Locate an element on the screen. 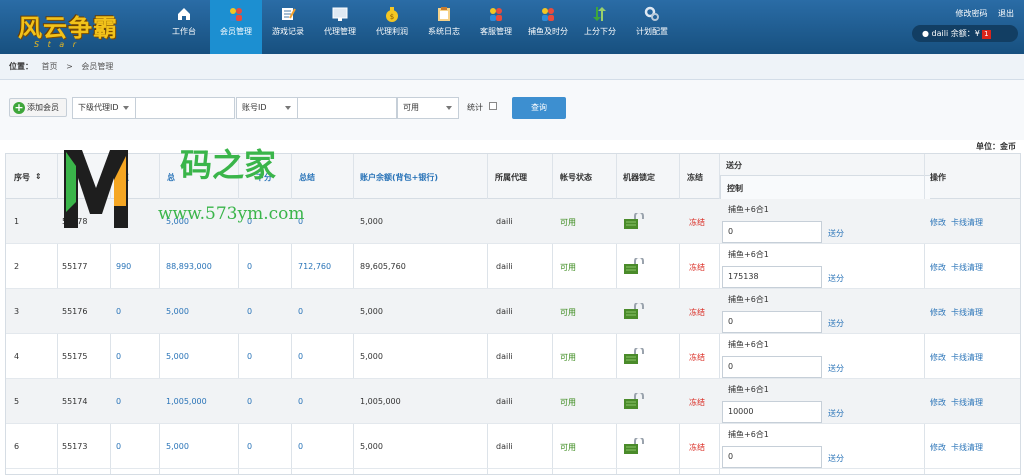 This screenshot has height=475, width=1024. row-seq: 1 is located at coordinates (17, 221).